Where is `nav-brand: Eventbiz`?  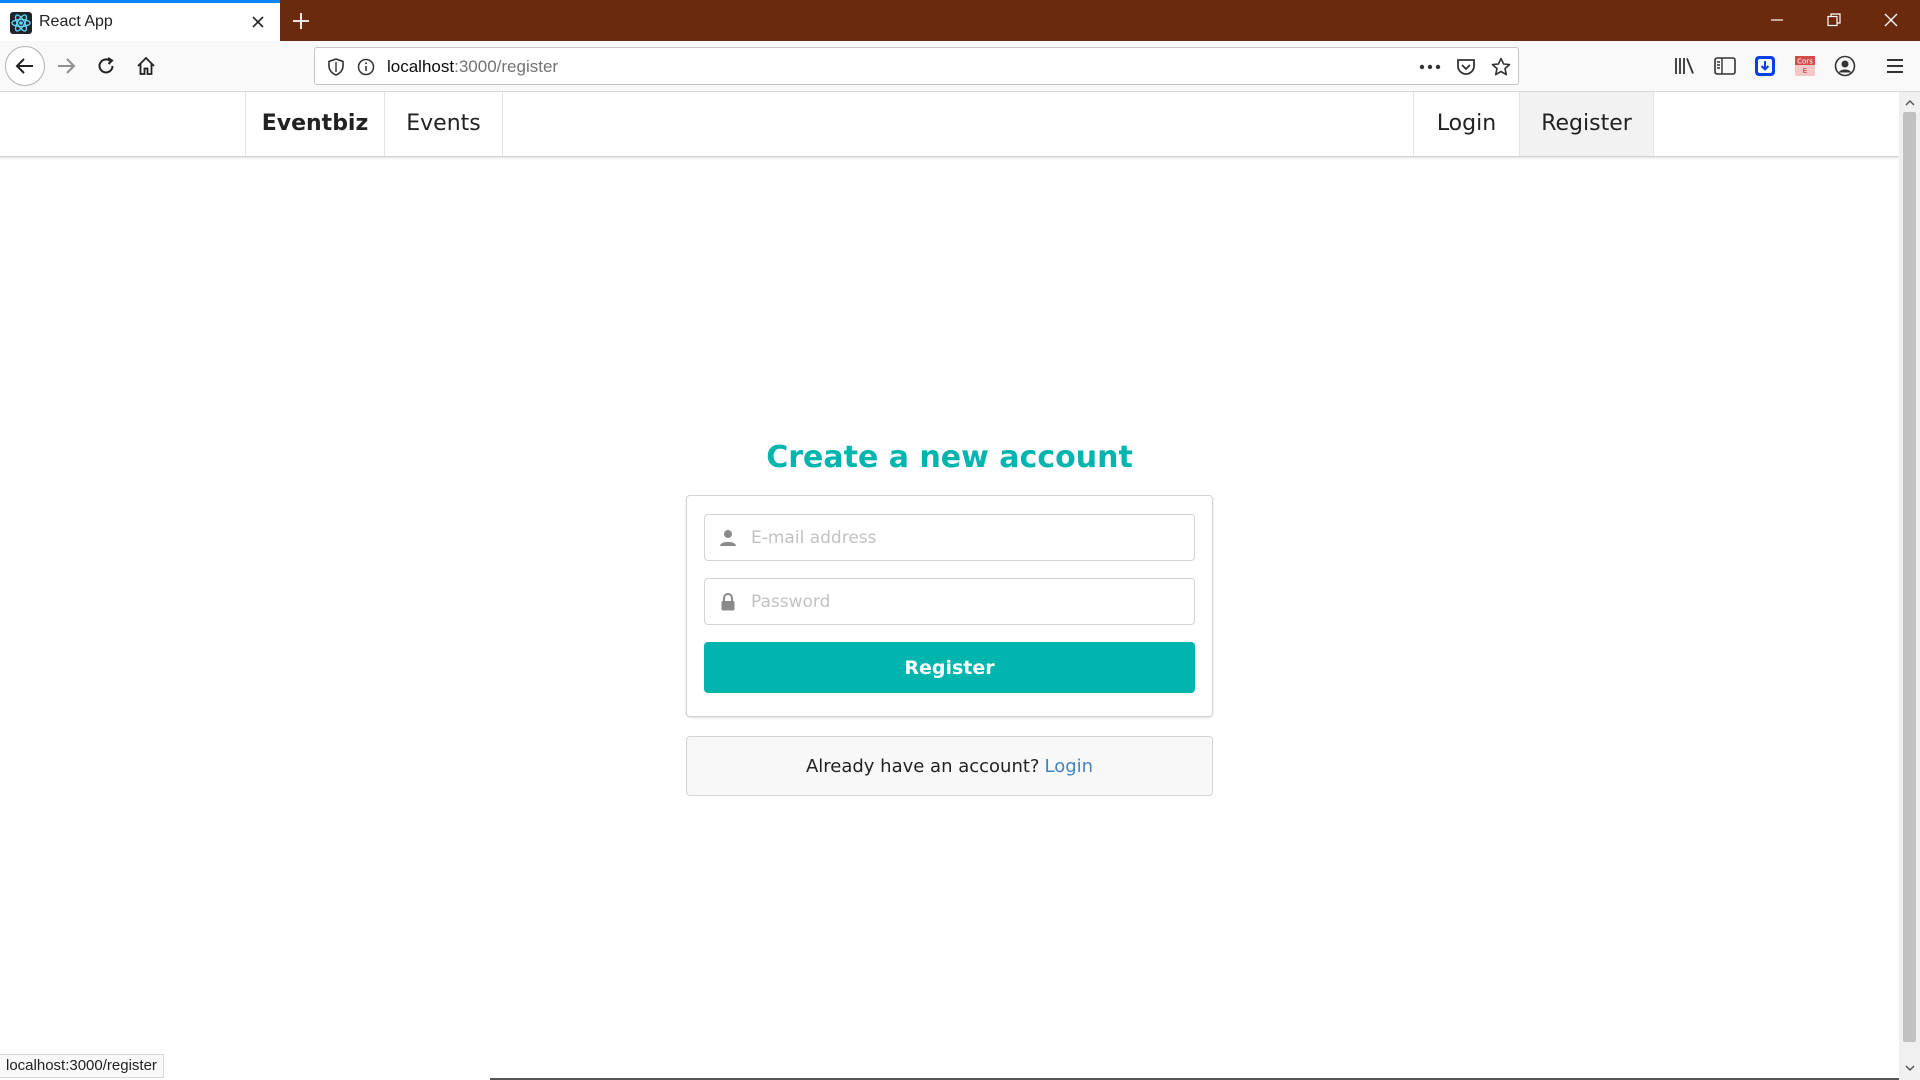
nav-brand: Eventbiz is located at coordinates (315, 124).